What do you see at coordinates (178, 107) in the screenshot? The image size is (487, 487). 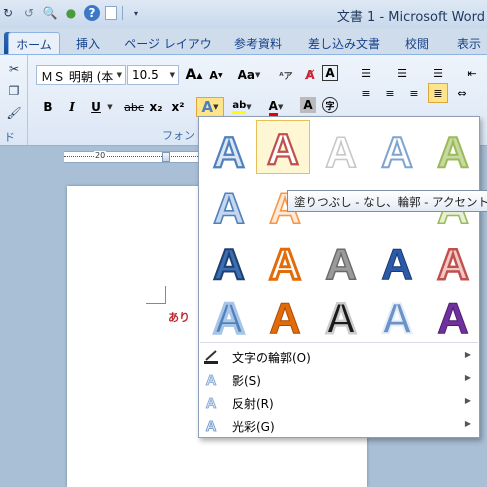 I see `superscript-button: x²` at bounding box center [178, 107].